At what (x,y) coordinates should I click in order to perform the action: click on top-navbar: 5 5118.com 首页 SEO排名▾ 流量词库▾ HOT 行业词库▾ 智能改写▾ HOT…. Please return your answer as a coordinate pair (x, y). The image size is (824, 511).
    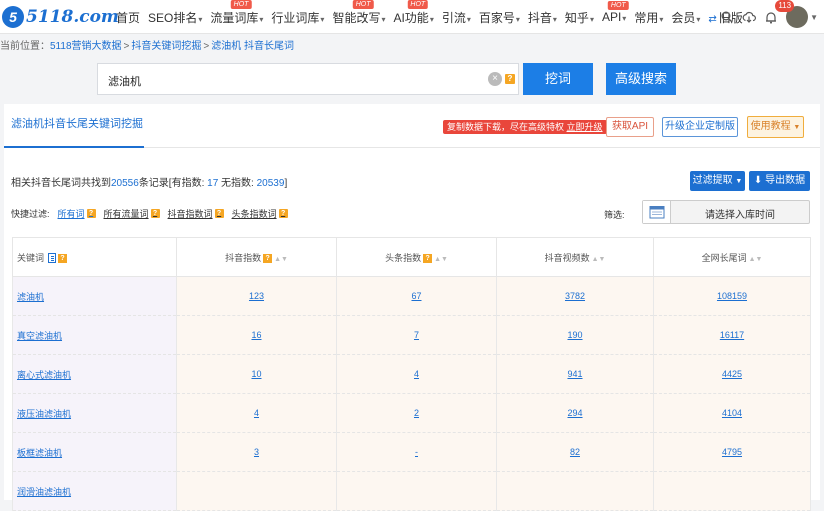
    Looking at the image, I should click on (412, 17).